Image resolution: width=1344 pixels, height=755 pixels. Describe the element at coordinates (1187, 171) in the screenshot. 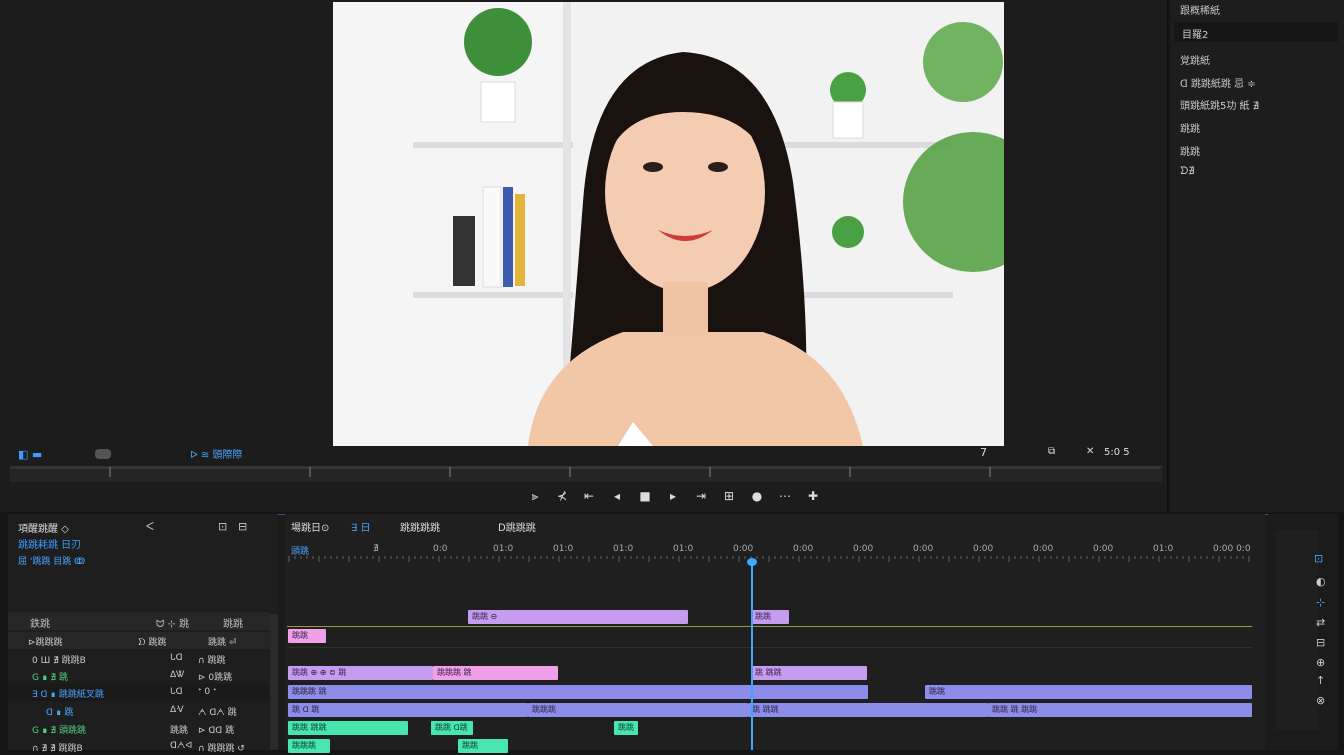

I see `property-item: ᗤ∄` at that location.